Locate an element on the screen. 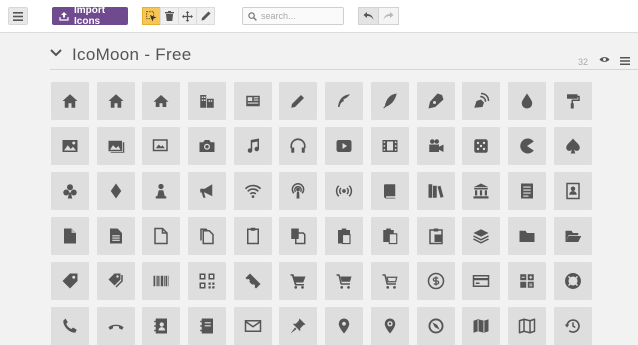  icon-tile-podcast is located at coordinates (298, 191).